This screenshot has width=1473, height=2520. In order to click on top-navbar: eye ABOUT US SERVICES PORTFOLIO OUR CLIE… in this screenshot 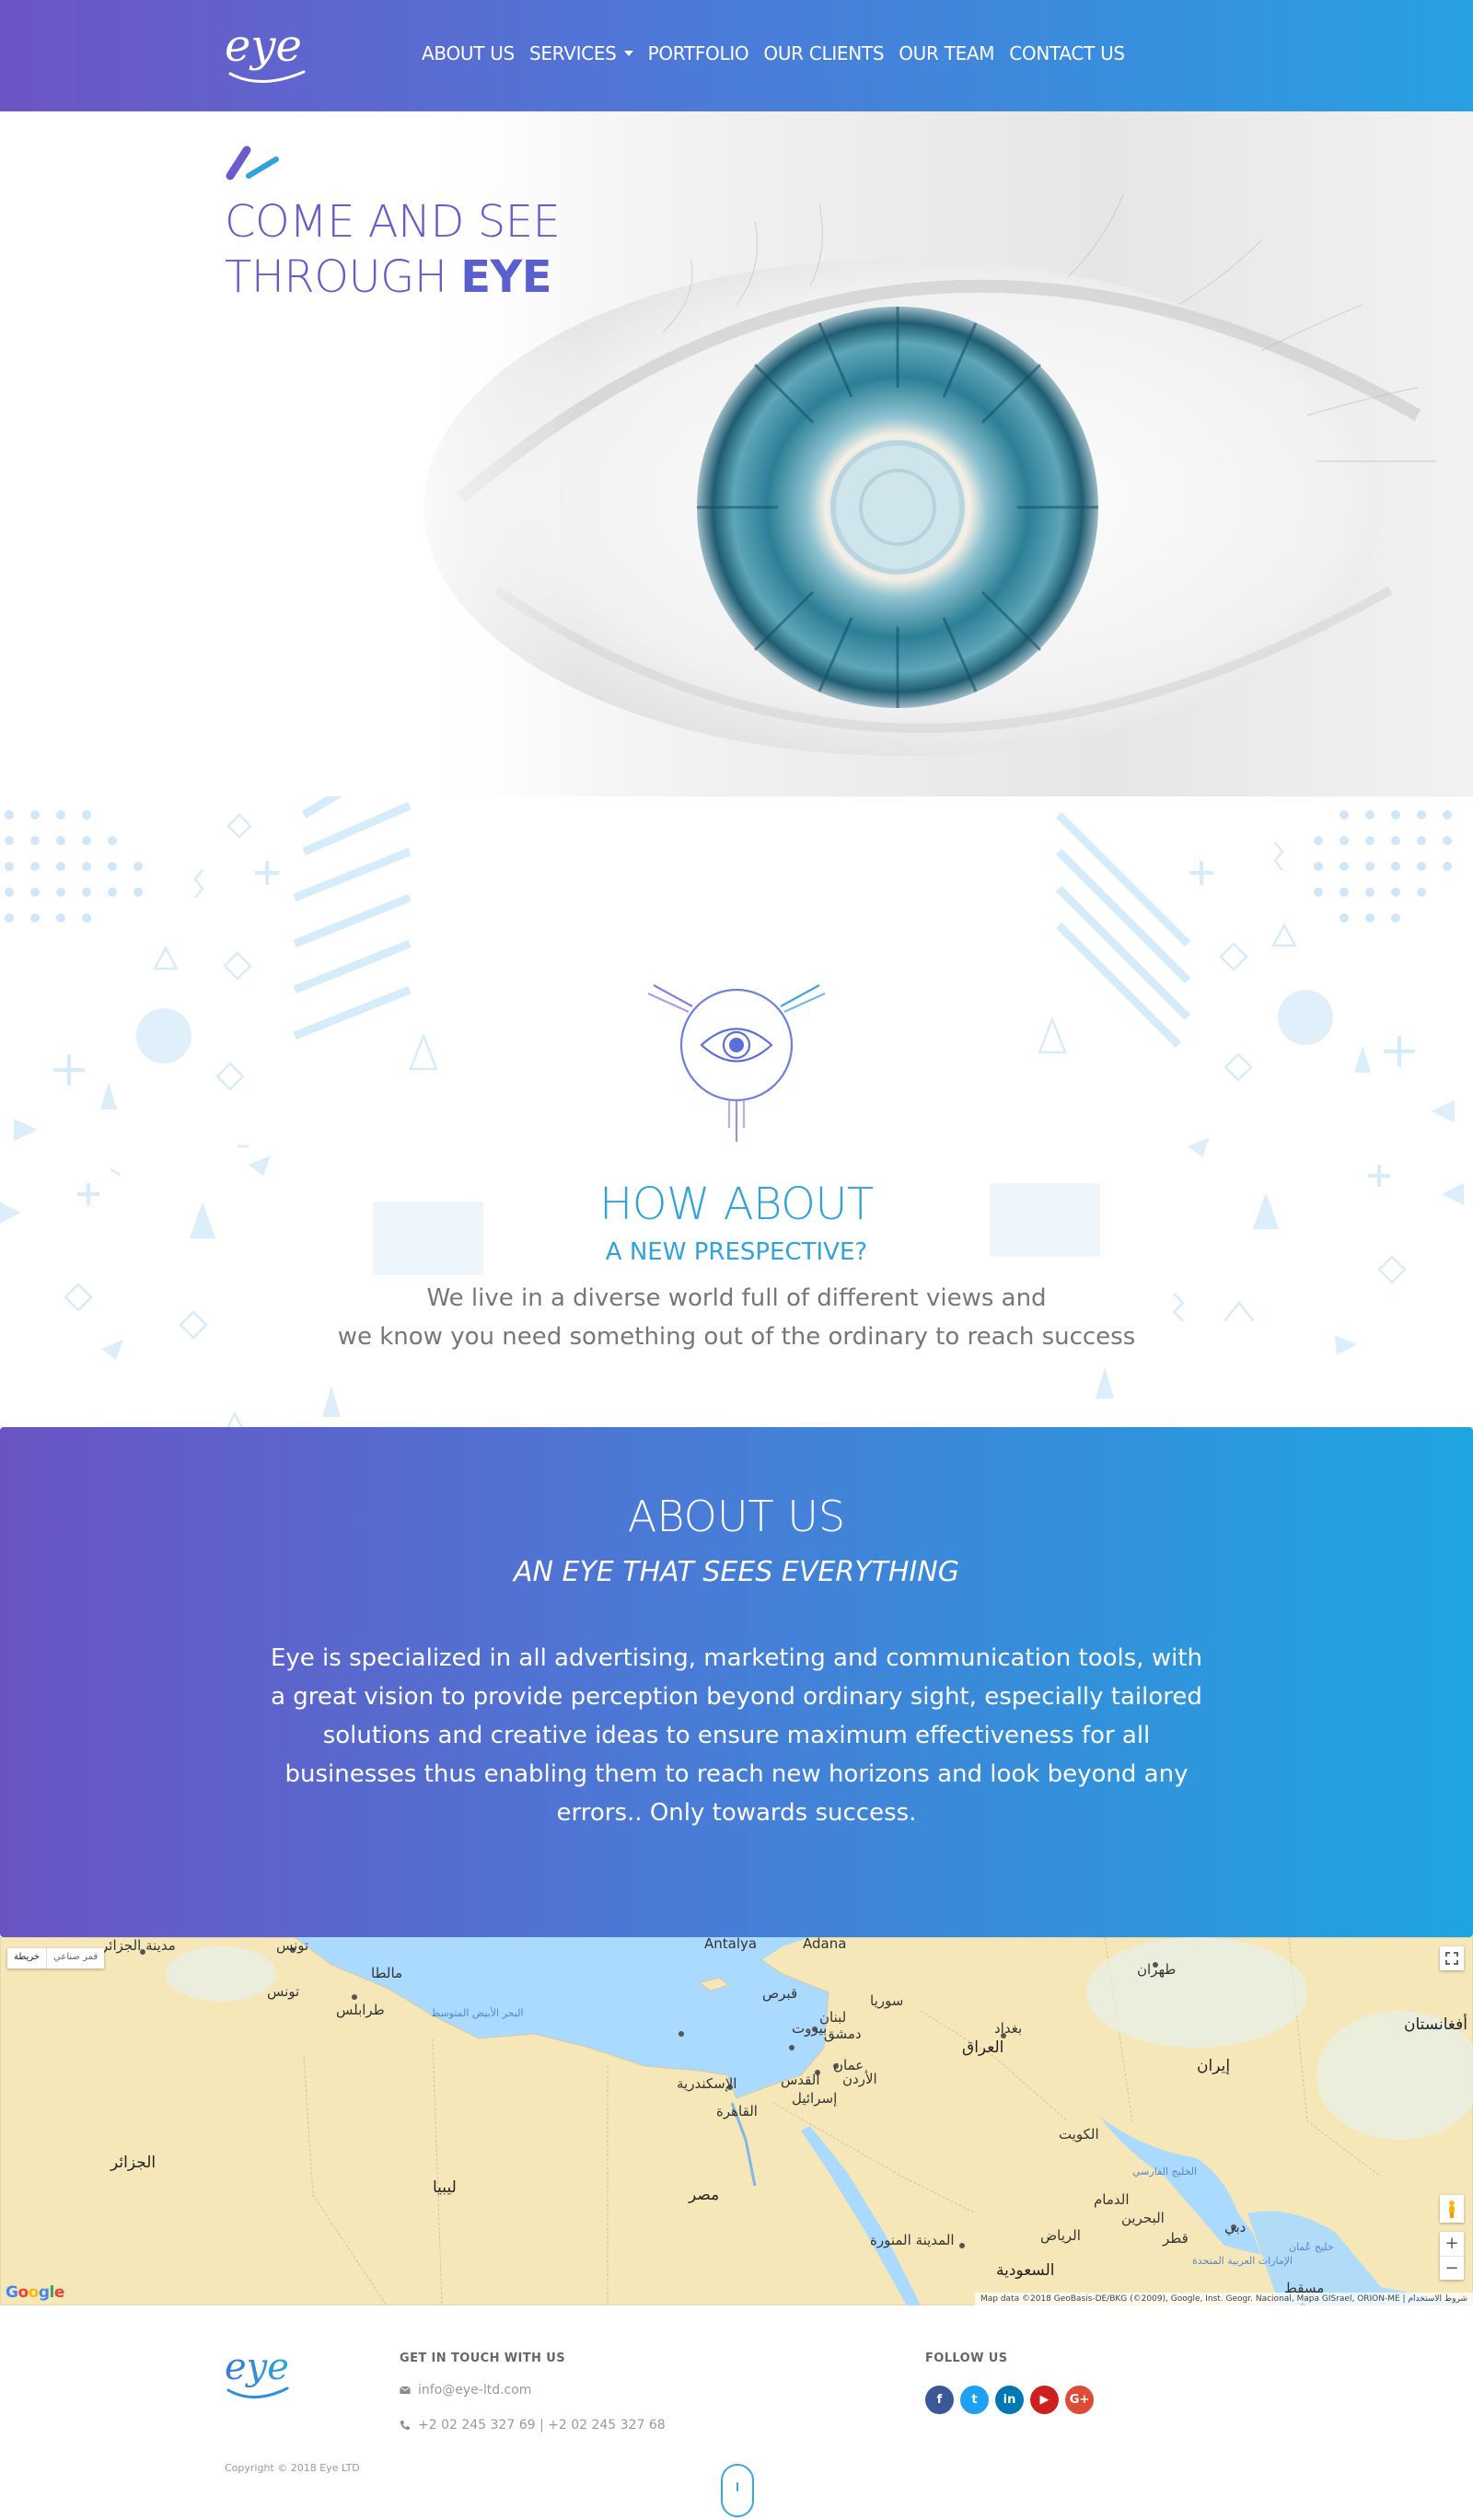, I will do `click(736, 55)`.